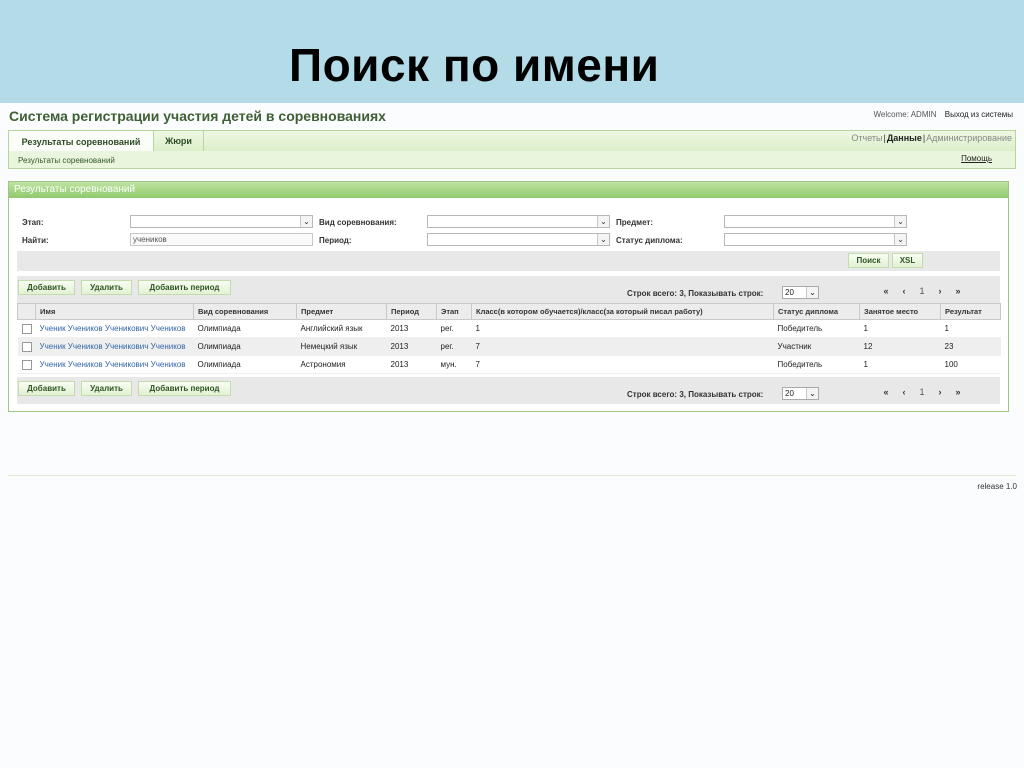 Image resolution: width=1024 pixels, height=768 pixels. What do you see at coordinates (518, 239) in the screenshot?
I see `period-select: ⌄` at bounding box center [518, 239].